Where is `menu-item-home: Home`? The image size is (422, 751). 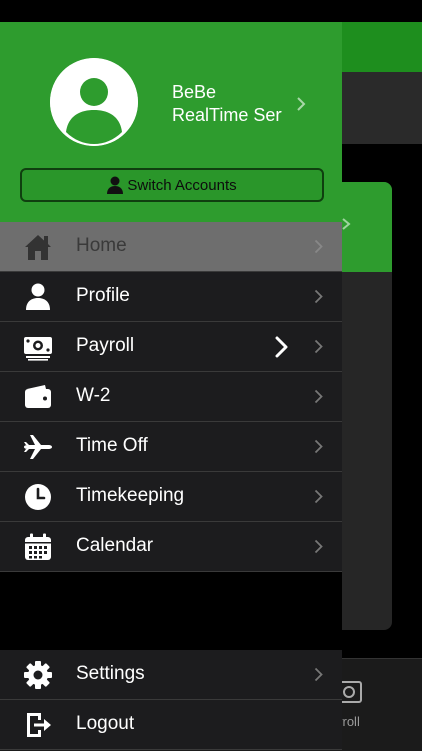 menu-item-home: Home is located at coordinates (171, 247).